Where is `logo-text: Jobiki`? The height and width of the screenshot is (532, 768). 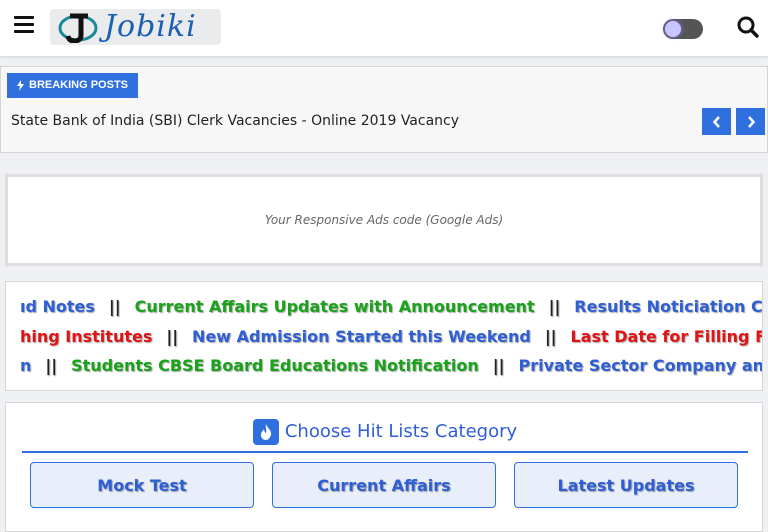
logo-text: Jobiki is located at coordinates (150, 26).